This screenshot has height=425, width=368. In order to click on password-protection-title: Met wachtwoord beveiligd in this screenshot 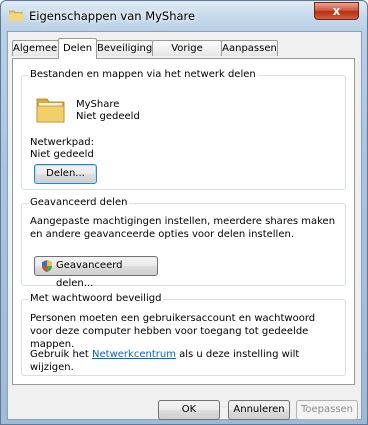, I will do `click(96, 298)`.